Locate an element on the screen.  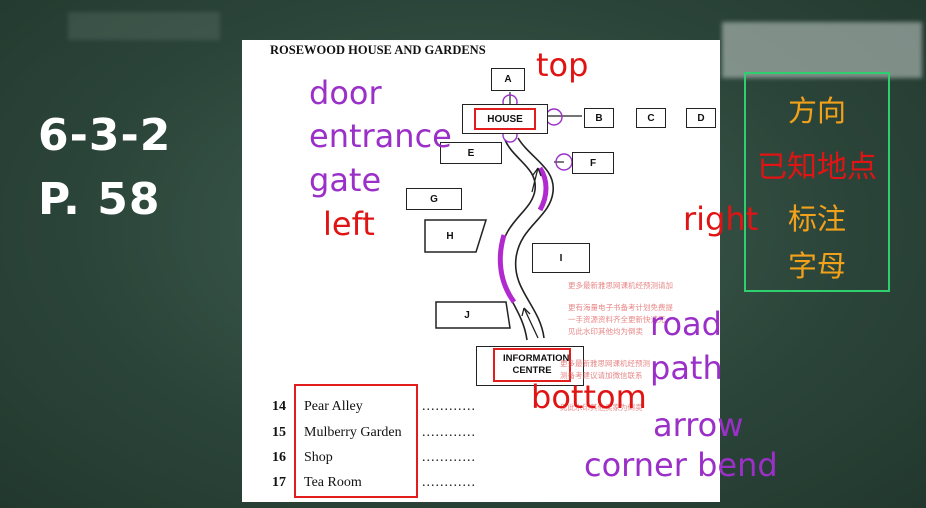
question-number: 14 is located at coordinates (279, 406).